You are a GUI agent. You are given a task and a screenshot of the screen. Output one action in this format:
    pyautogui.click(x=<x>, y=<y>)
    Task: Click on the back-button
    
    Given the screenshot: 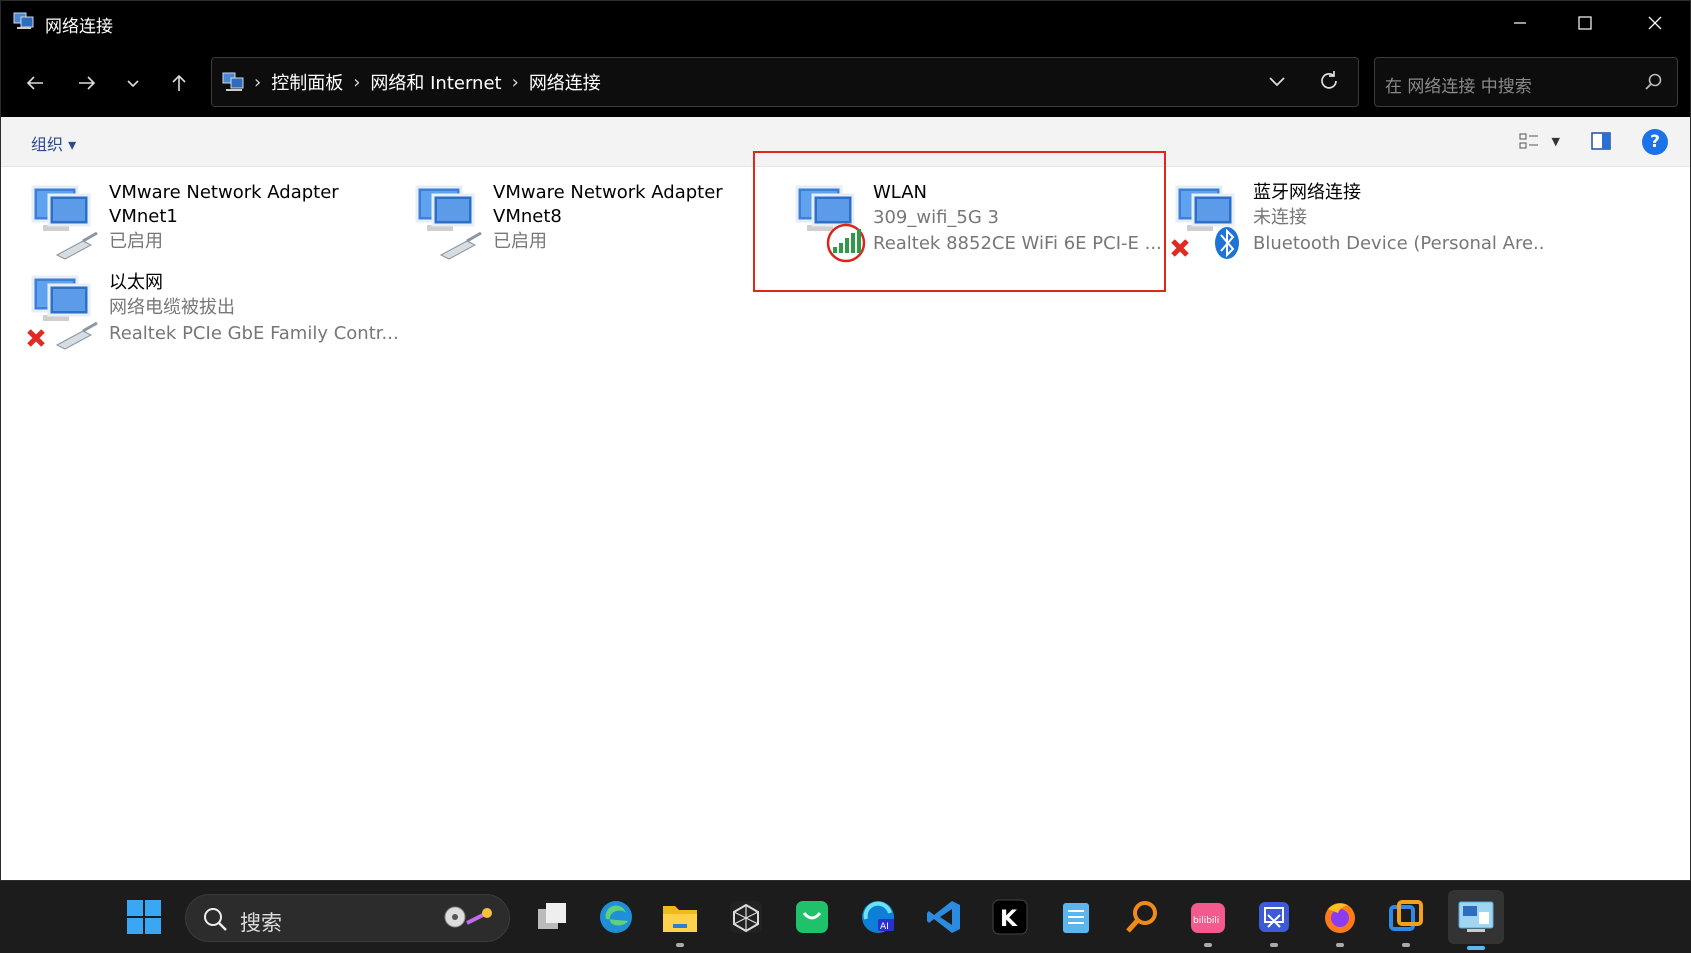 What is the action you would take?
    pyautogui.click(x=35, y=83)
    